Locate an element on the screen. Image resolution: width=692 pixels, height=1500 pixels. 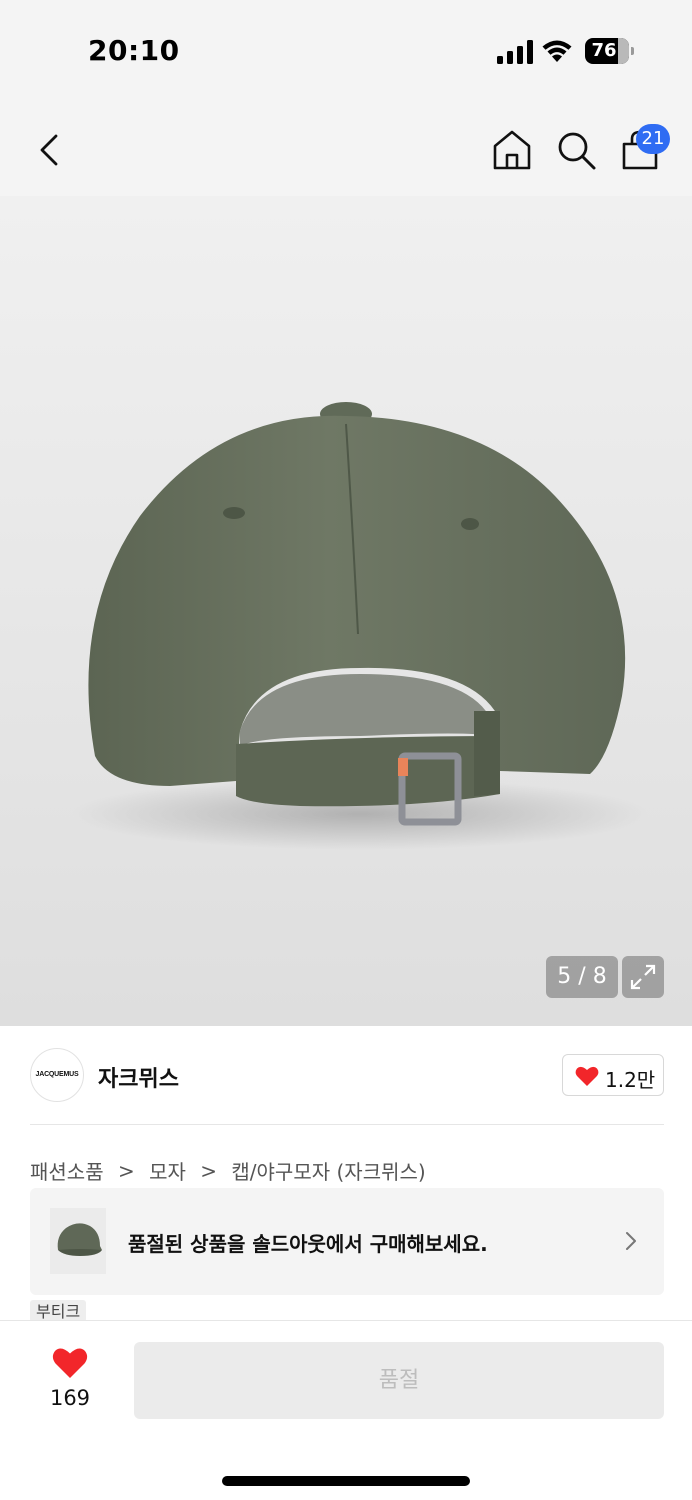
wifi-icon is located at coordinates (557, 51).